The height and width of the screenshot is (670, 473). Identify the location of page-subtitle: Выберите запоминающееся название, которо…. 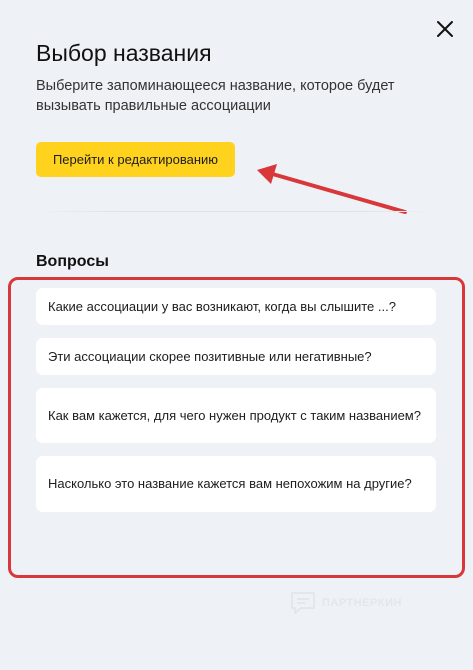
(215, 96).